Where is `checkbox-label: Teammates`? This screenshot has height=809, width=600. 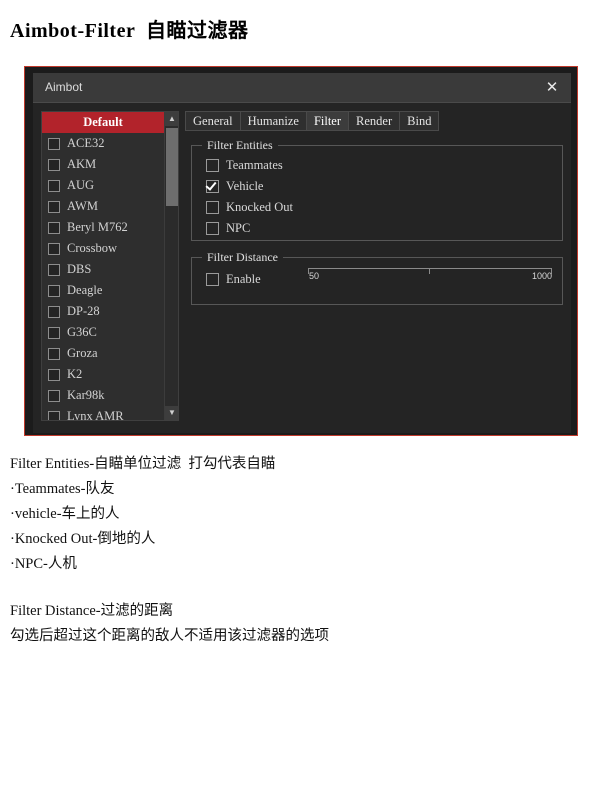 checkbox-label: Teammates is located at coordinates (254, 165).